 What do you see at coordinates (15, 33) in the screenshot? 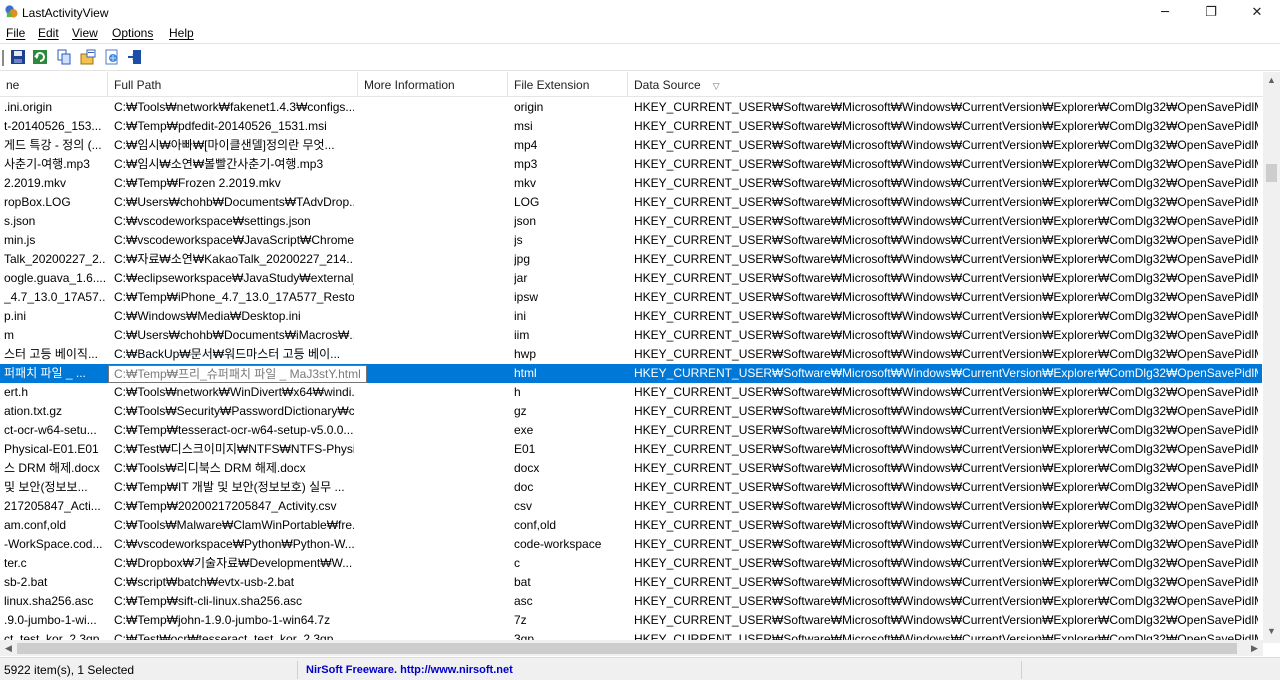
I see `menu-file: File` at bounding box center [15, 33].